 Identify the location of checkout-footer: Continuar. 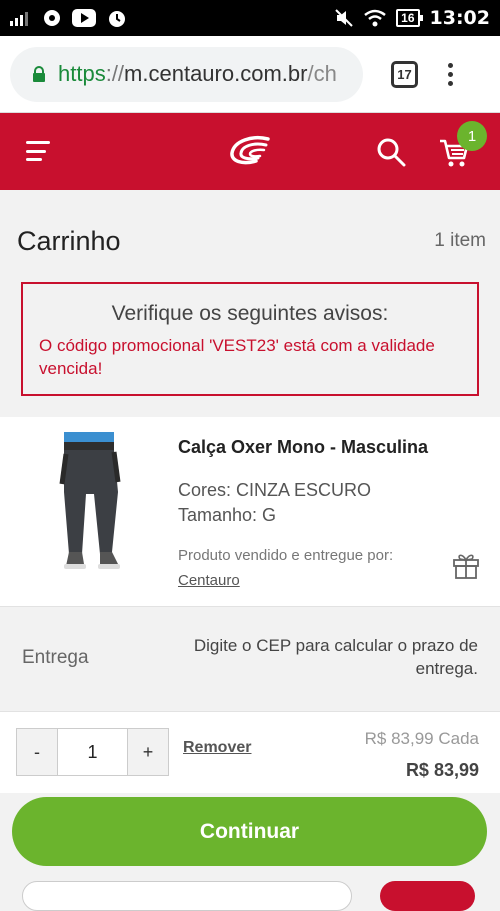
(250, 852).